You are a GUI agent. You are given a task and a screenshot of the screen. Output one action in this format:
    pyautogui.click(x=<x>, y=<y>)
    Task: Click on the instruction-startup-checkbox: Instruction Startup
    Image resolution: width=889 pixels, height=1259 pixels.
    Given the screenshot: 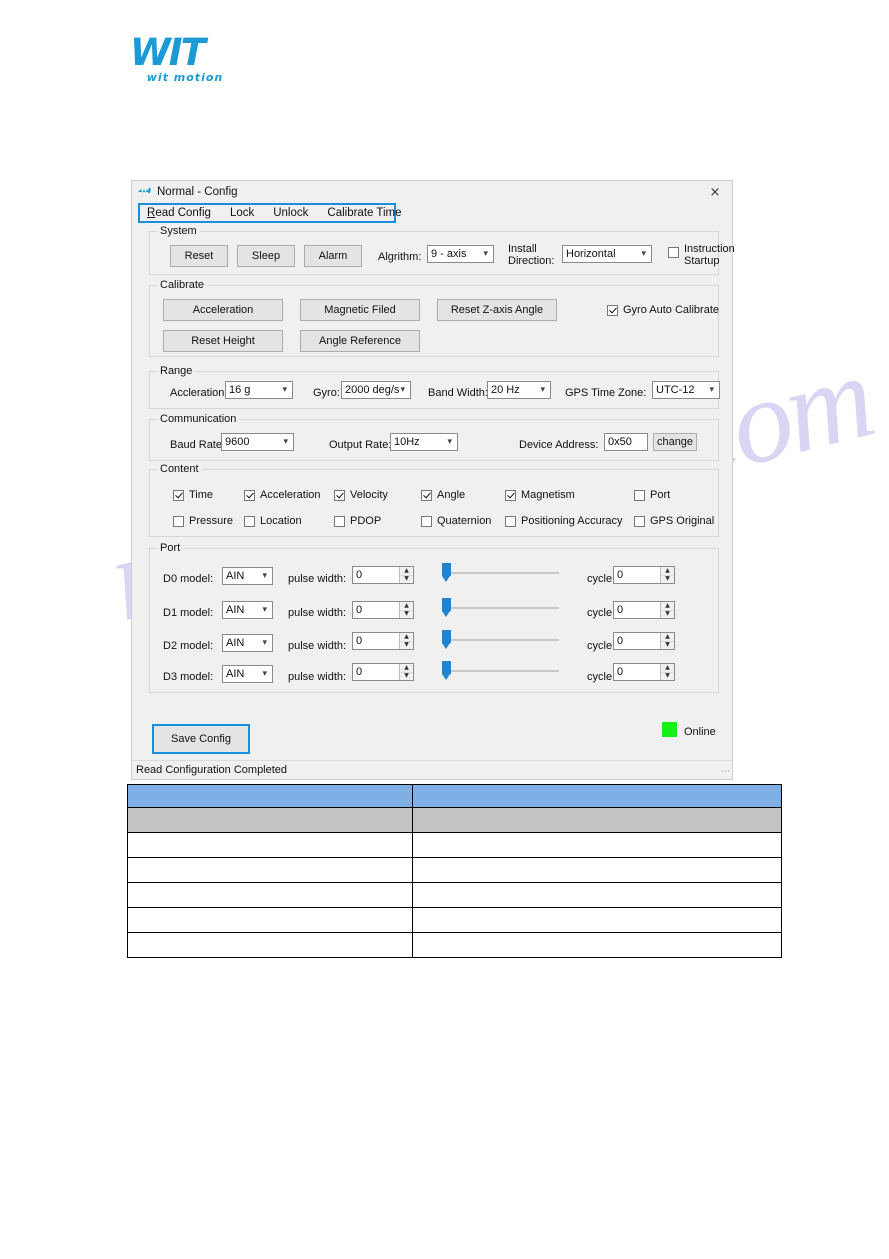 What is the action you would take?
    pyautogui.click(x=701, y=255)
    